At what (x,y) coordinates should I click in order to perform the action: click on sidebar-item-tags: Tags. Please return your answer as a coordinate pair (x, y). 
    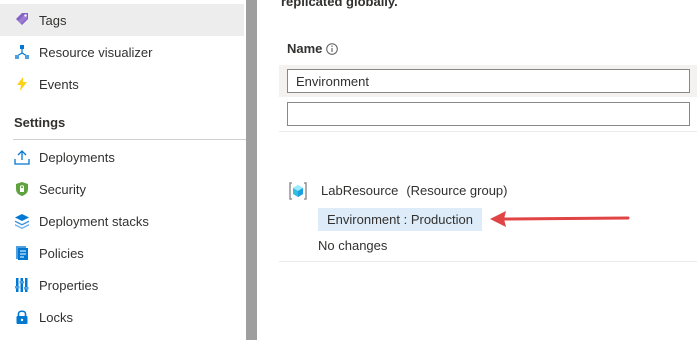
    Looking at the image, I should click on (122, 20).